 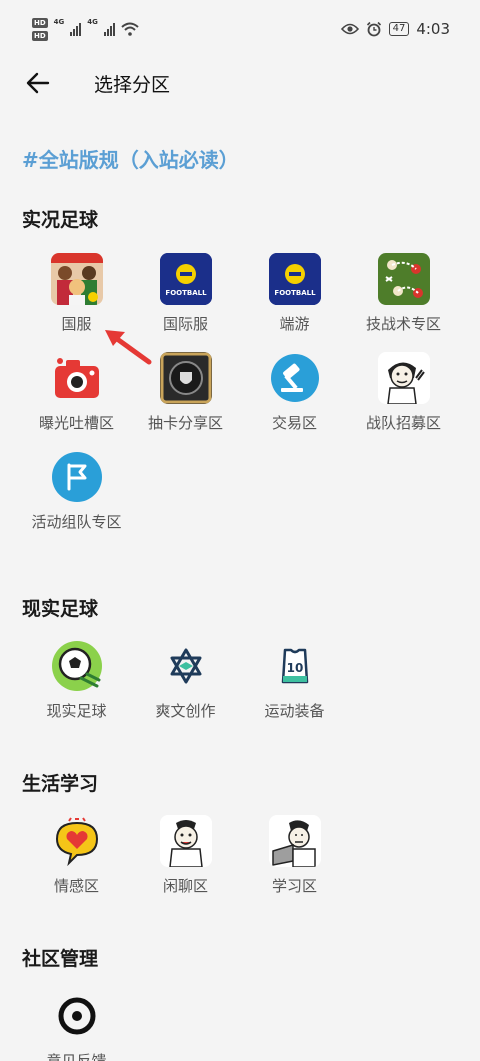 I want to click on category-label: 运动装备, so click(x=294, y=711).